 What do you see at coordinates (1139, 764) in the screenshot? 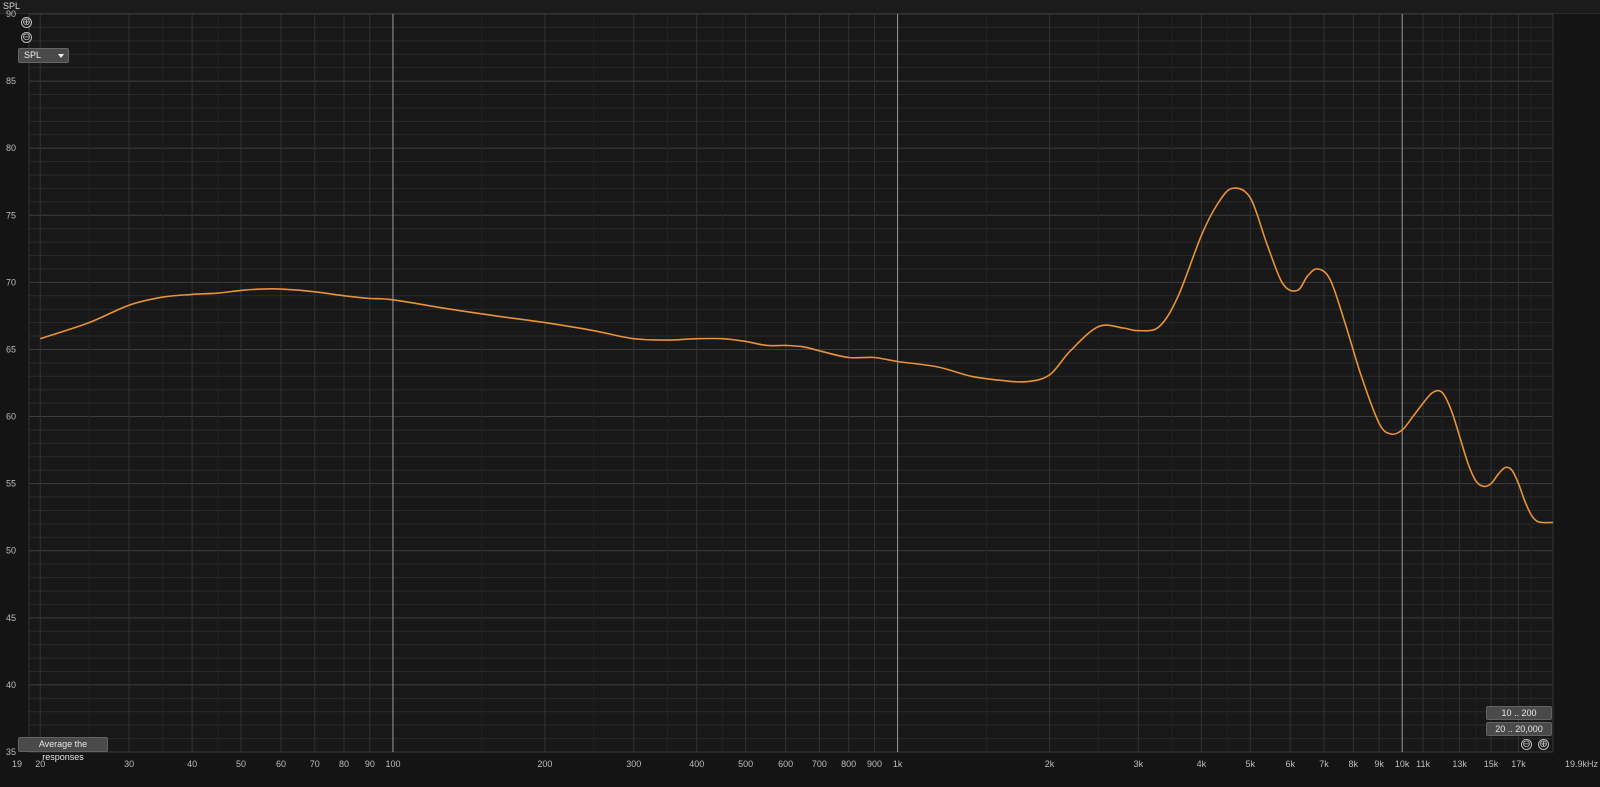
I see `x-tick-label: 3k` at bounding box center [1139, 764].